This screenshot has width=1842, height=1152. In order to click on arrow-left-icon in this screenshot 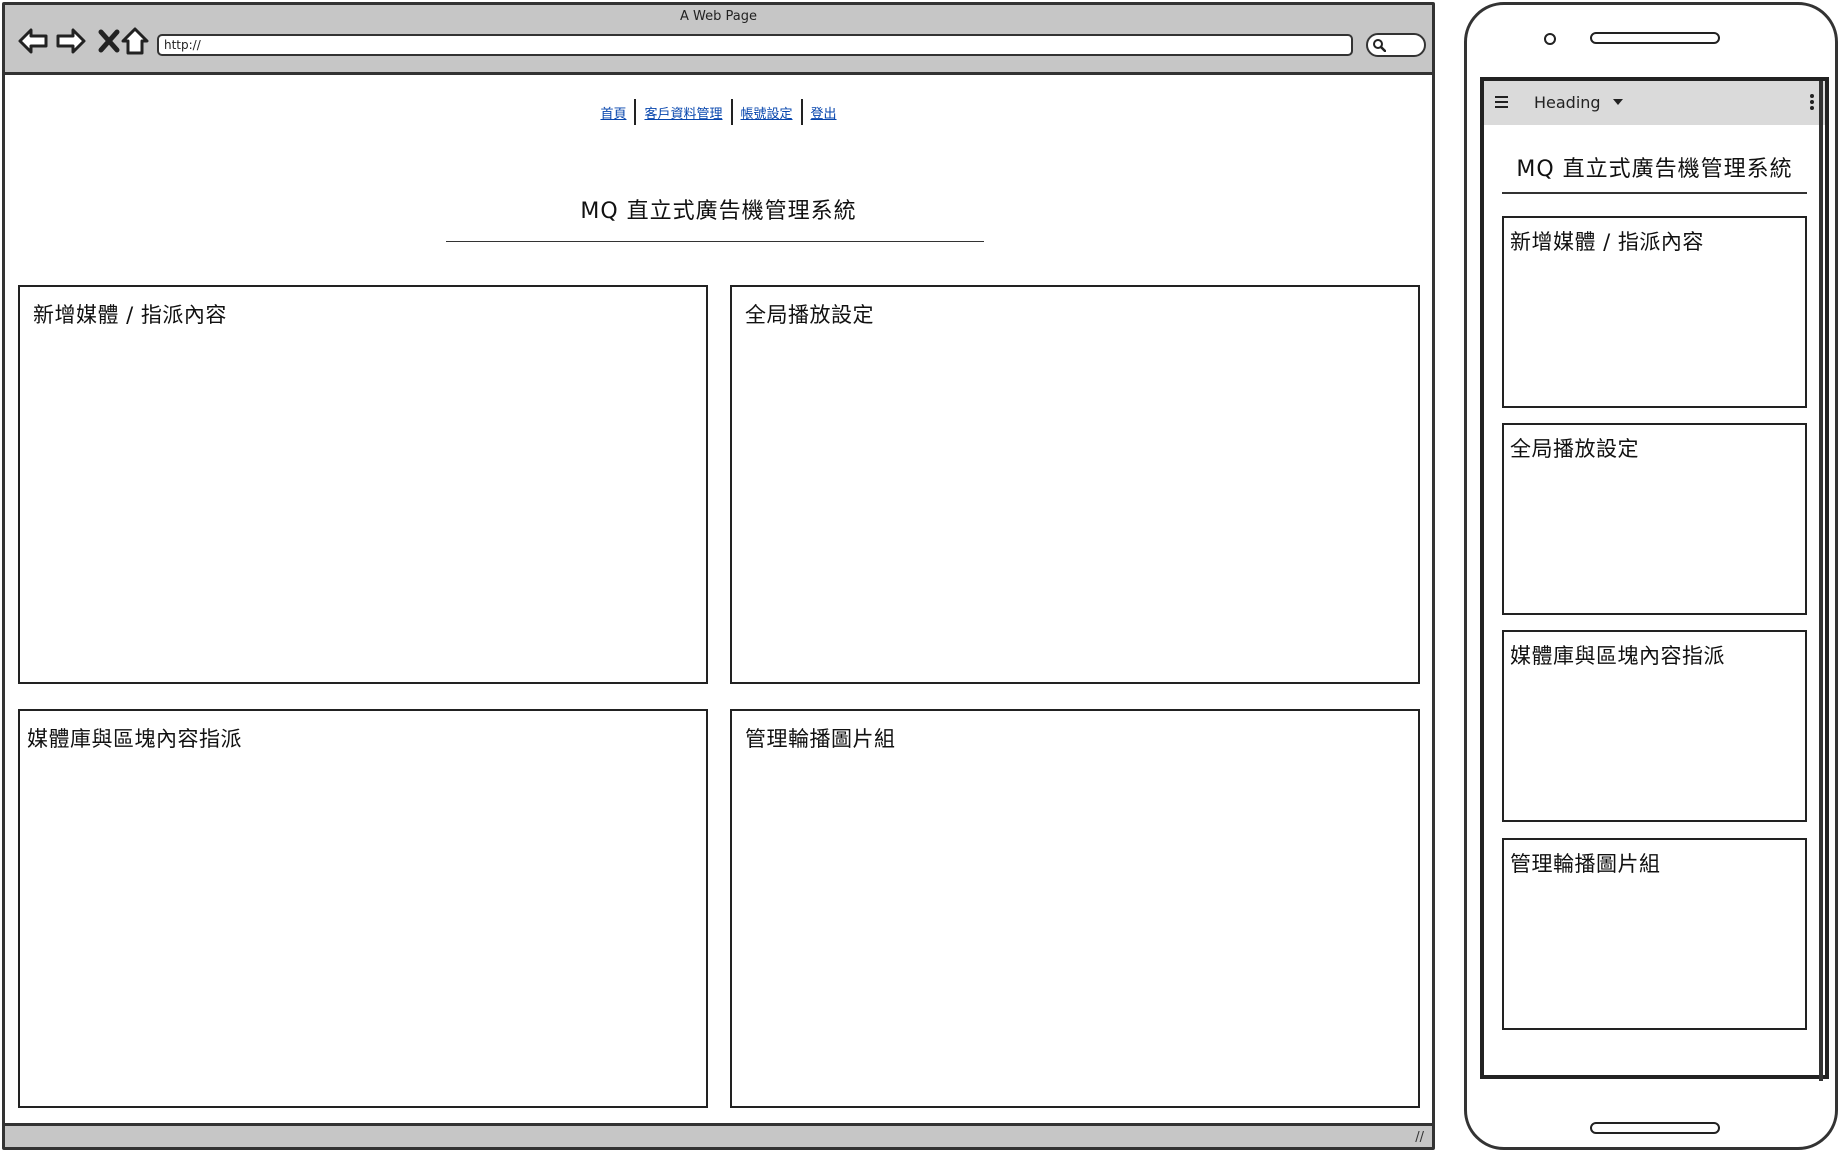, I will do `click(33, 41)`.